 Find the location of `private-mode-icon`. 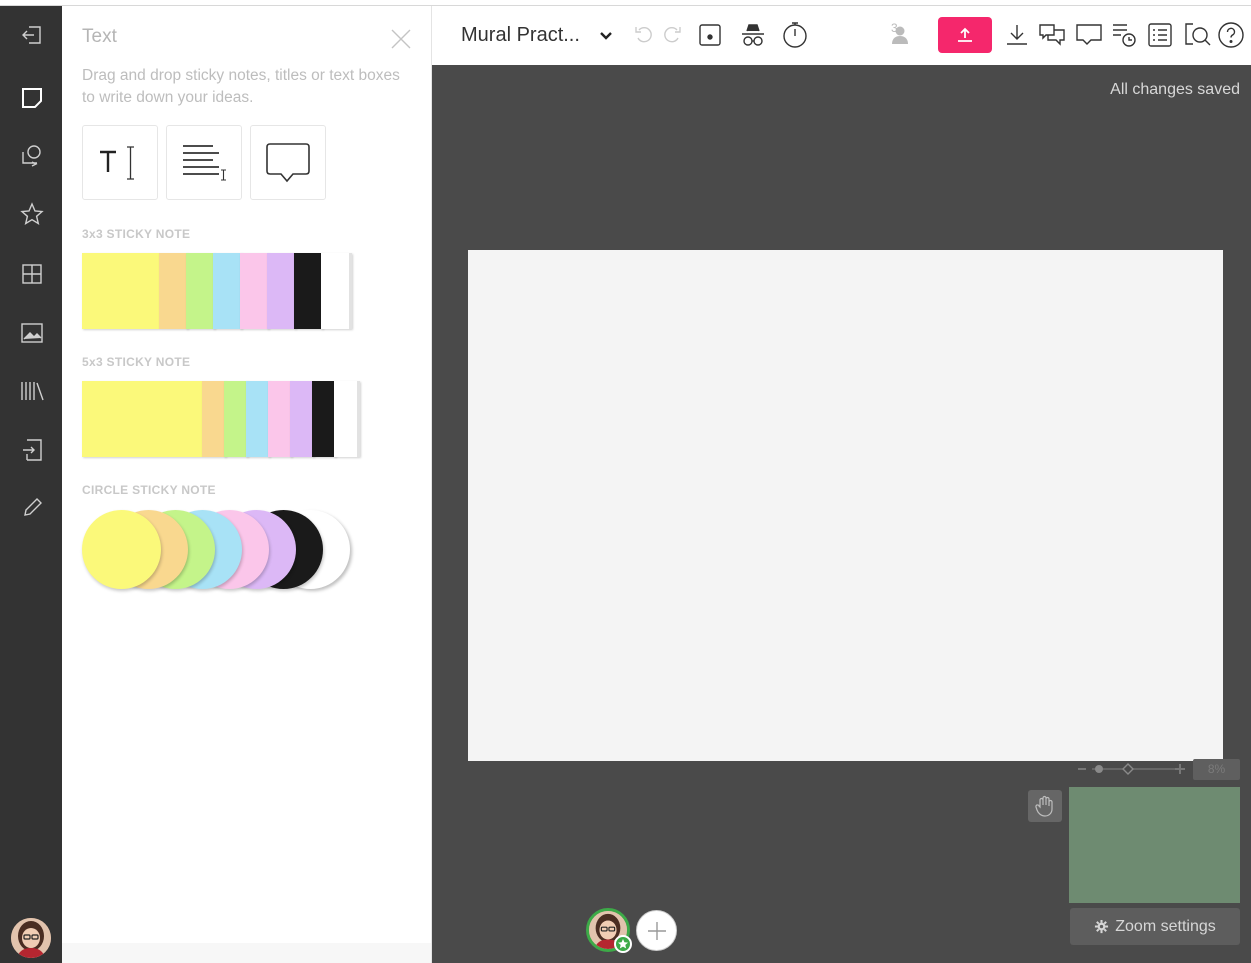

private-mode-icon is located at coordinates (753, 35).